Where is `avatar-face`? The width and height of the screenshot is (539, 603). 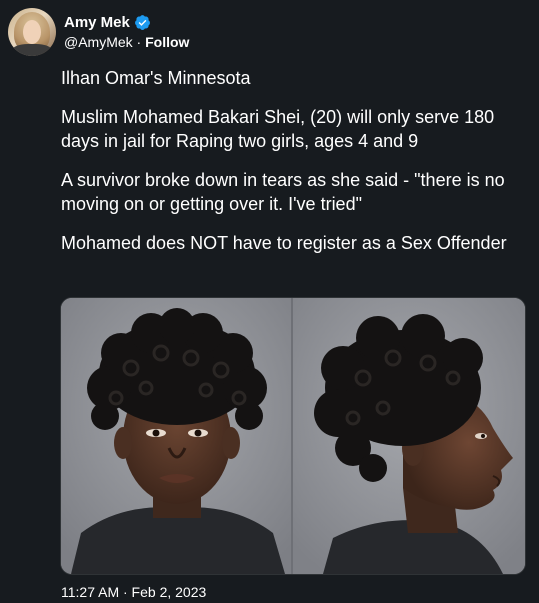
avatar-face is located at coordinates (32, 32).